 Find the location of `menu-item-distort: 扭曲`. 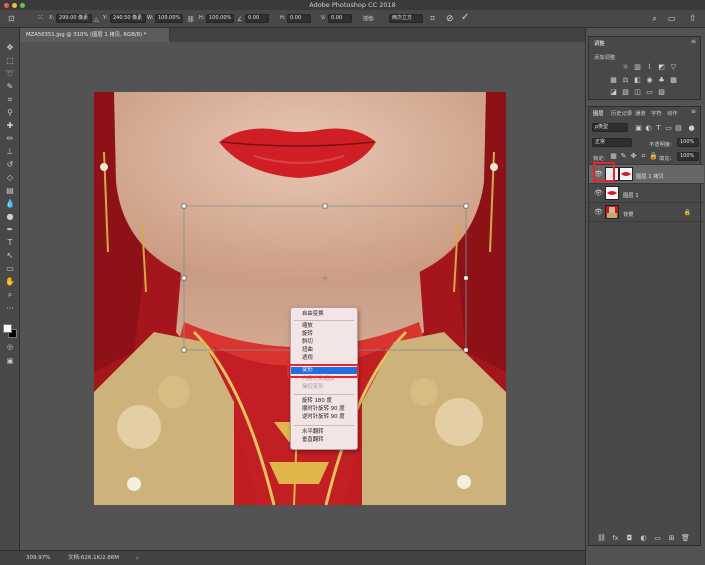

menu-item-distort: 扭曲 is located at coordinates (324, 350).